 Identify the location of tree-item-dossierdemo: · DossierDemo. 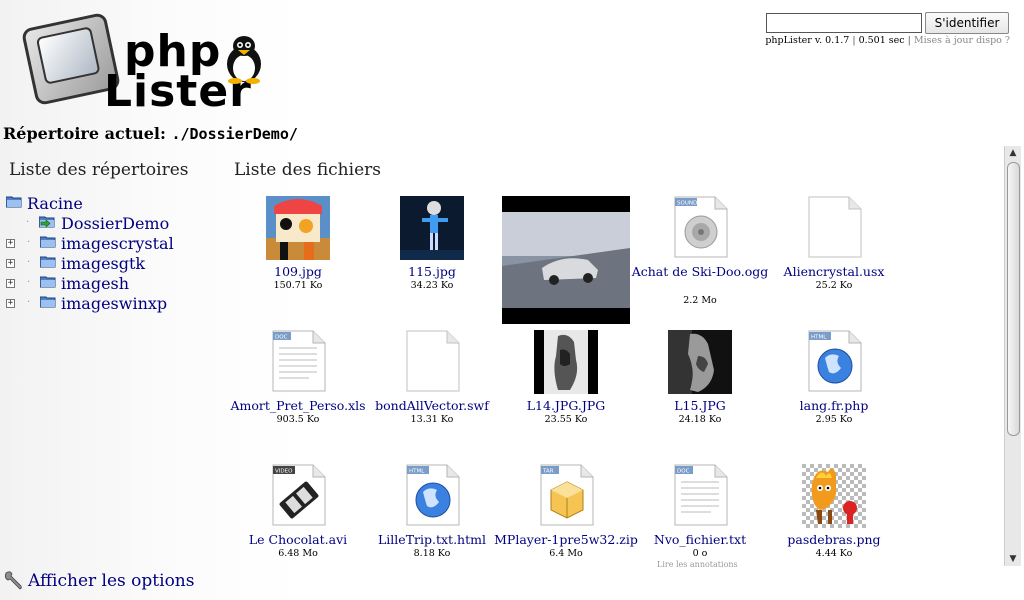
(121, 224).